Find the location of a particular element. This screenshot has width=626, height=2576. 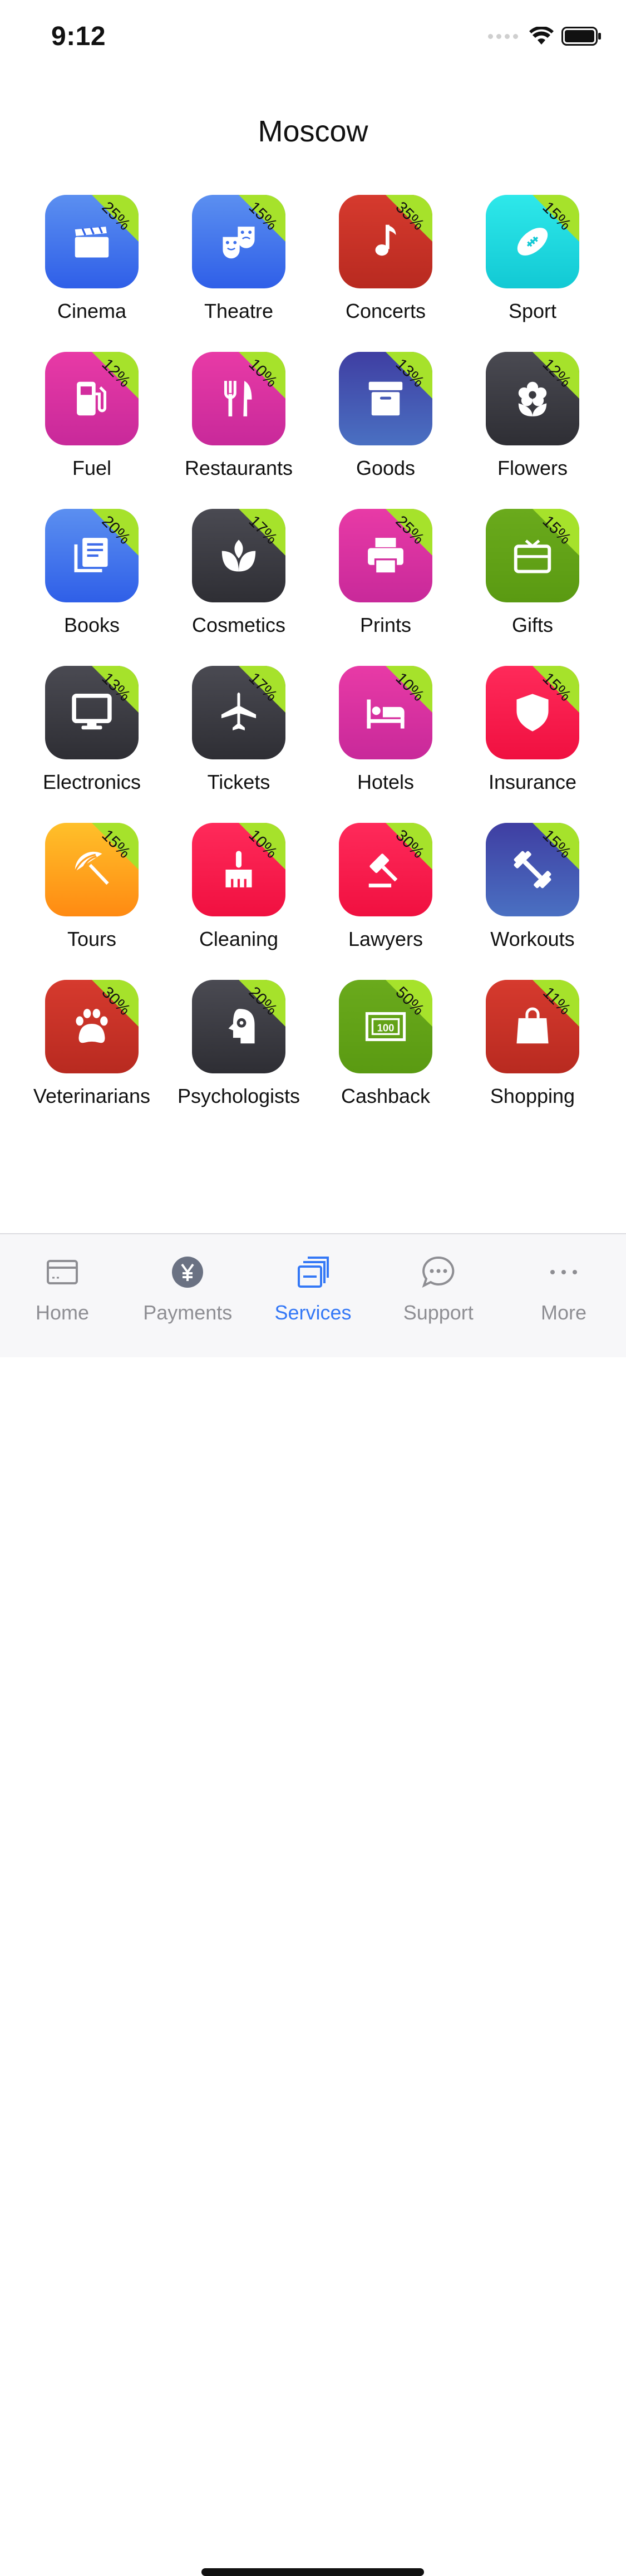

service-tours: 15% Tours is located at coordinates (91, 902).